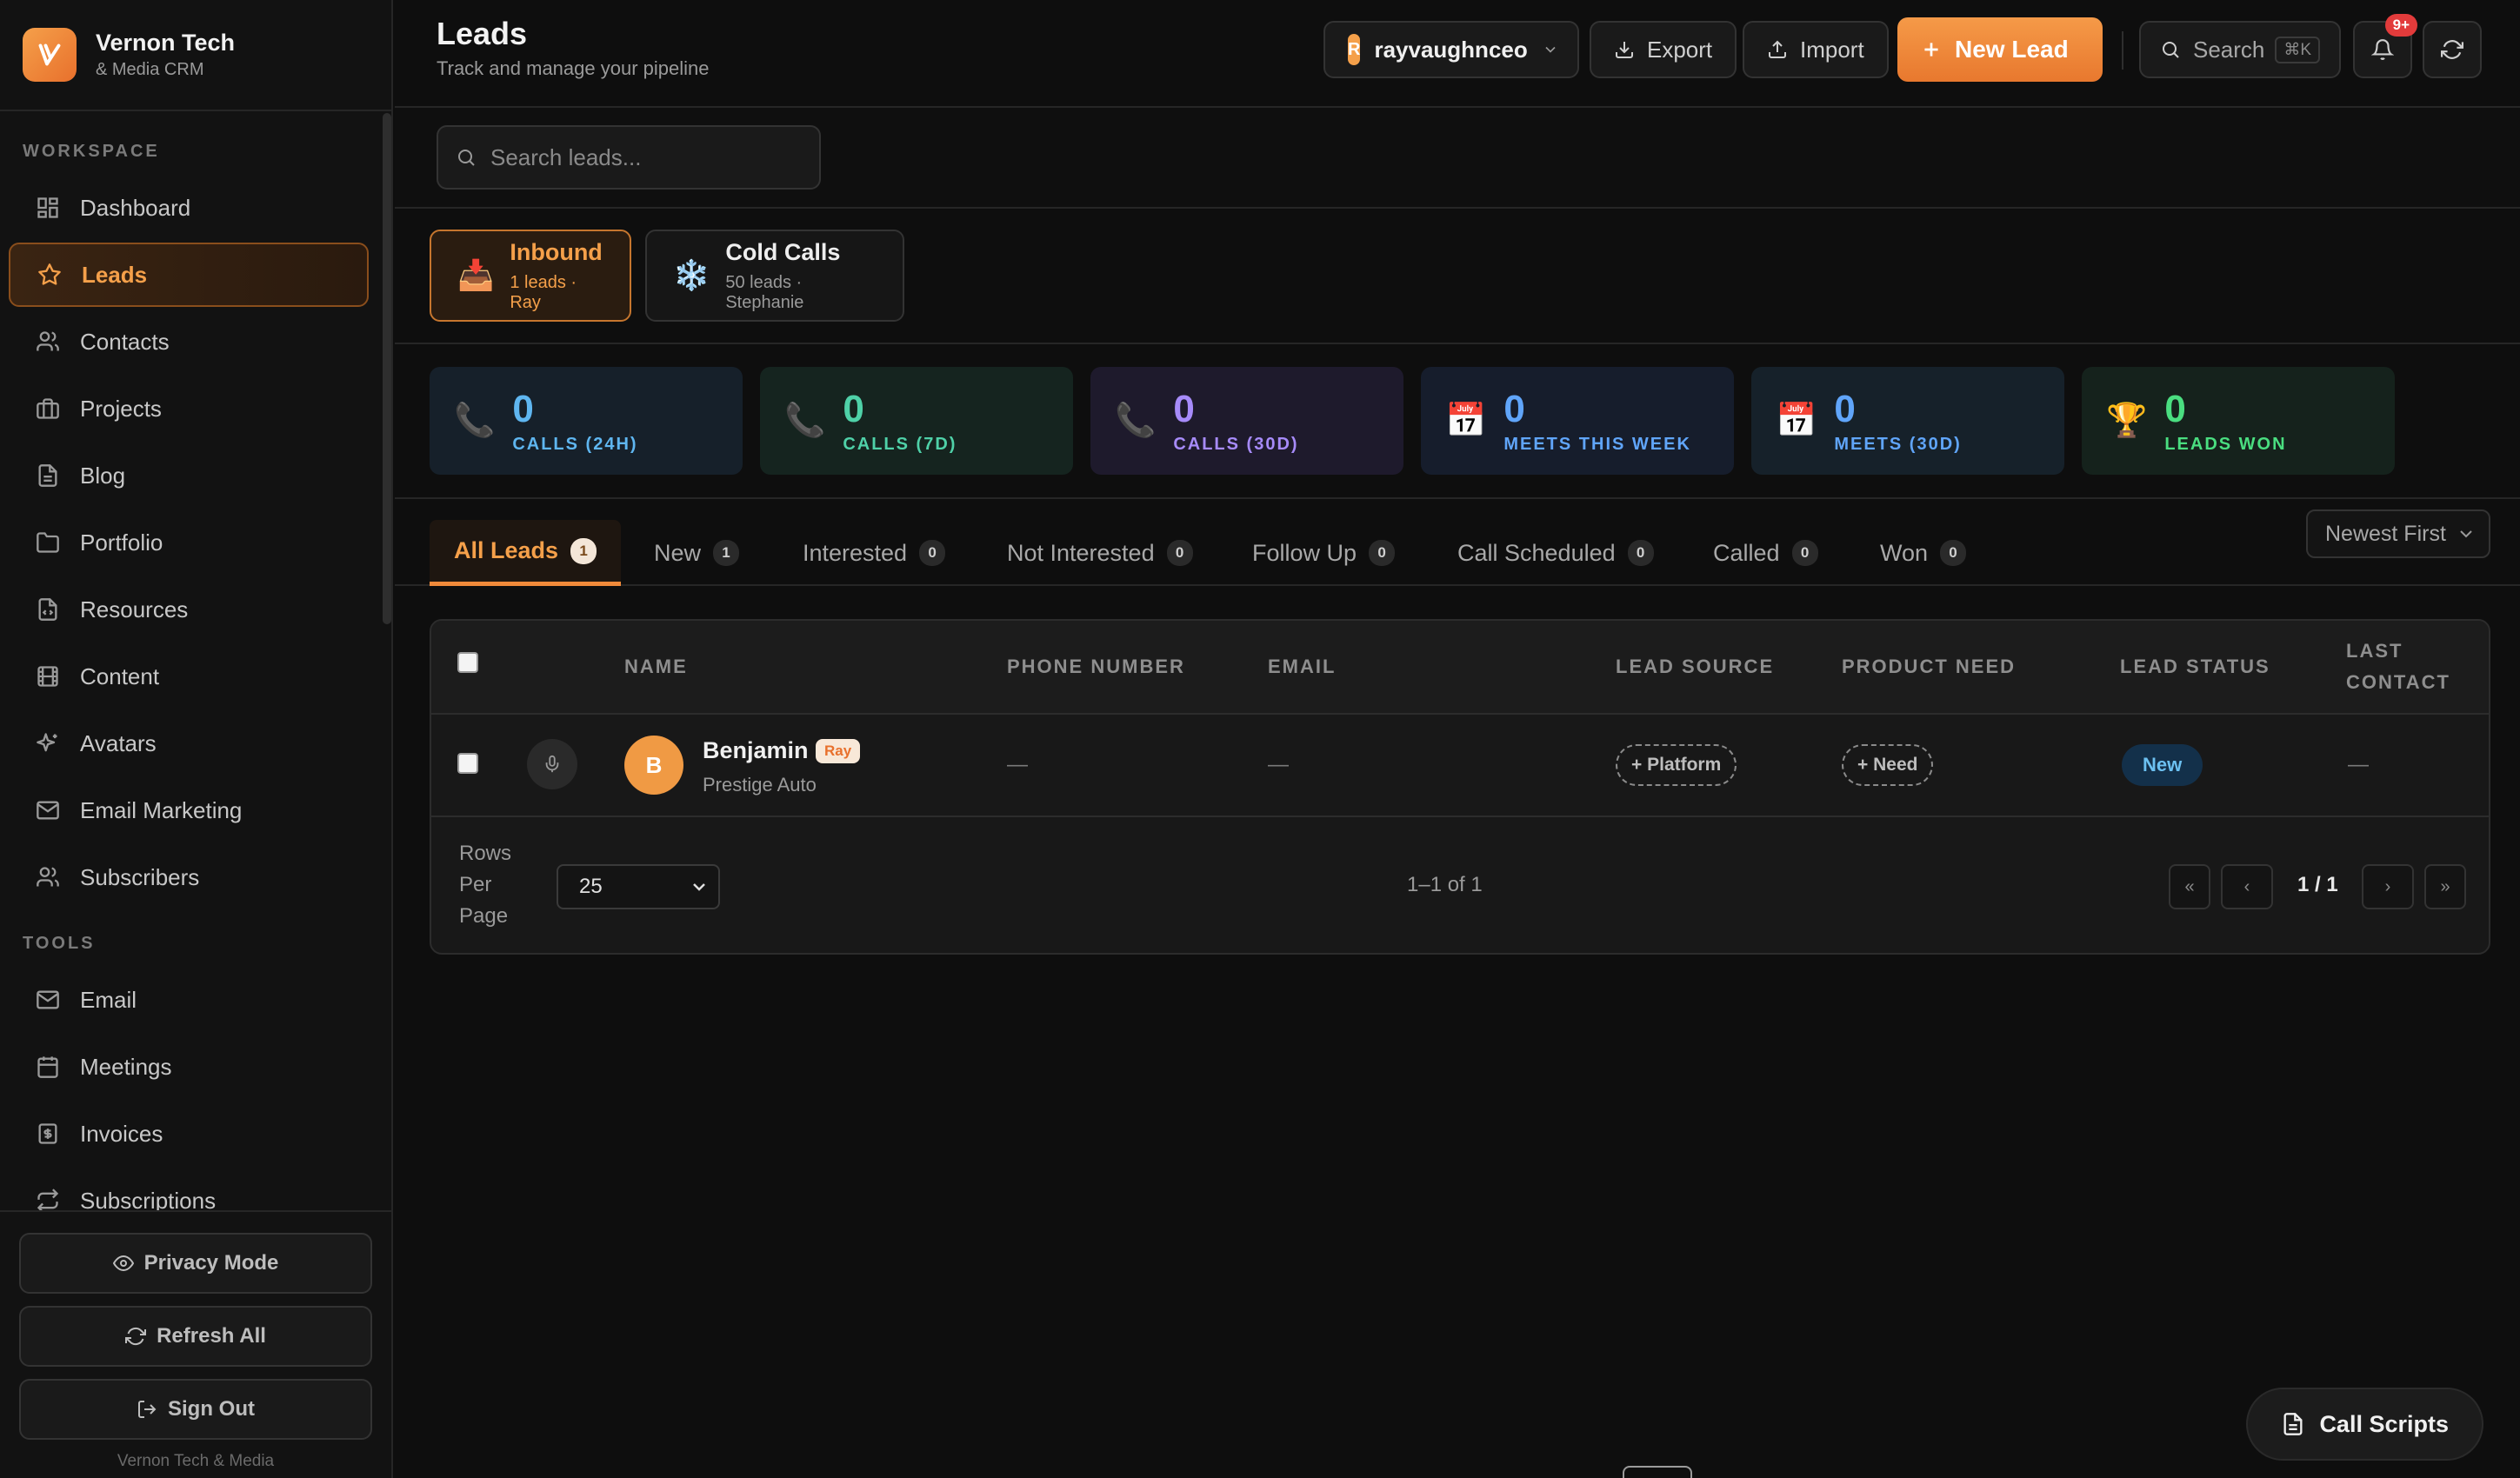  Describe the element at coordinates (166, 43) in the screenshot. I see `brand-name: Vernon Tech` at that location.